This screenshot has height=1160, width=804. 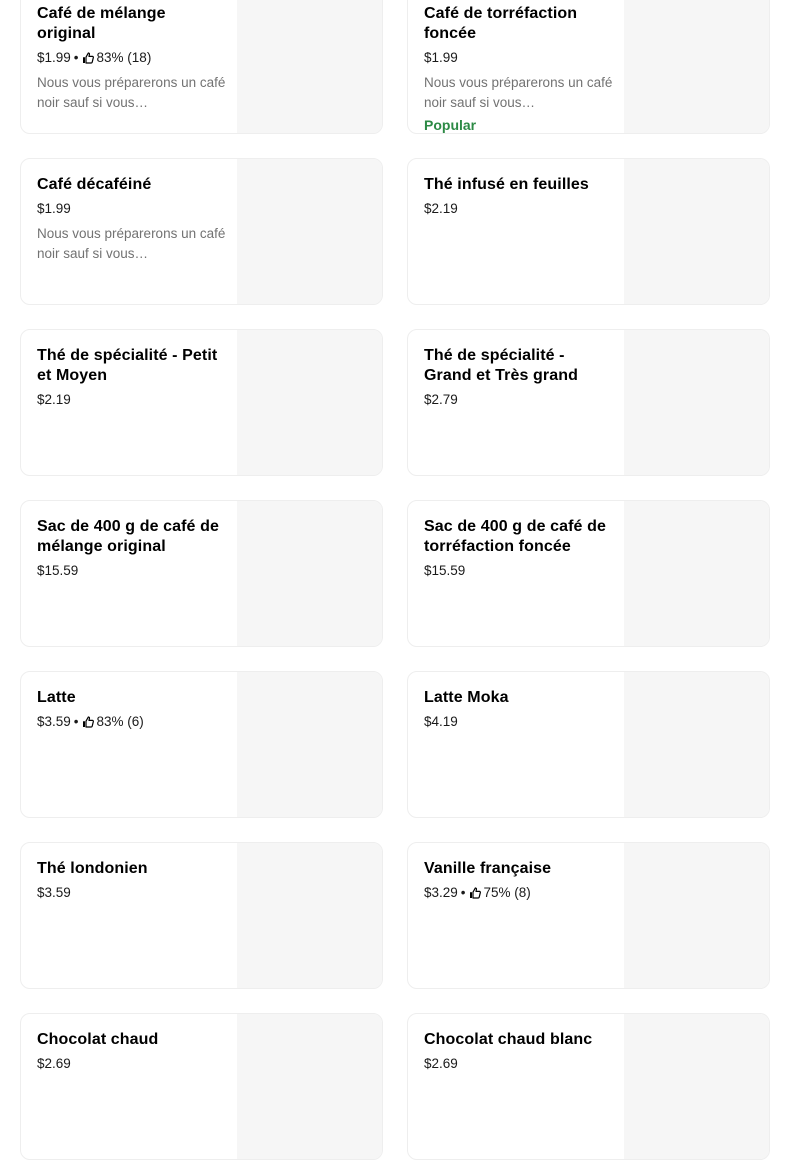 I want to click on menu-item-card: Chocolat chaud $2.69, so click(x=201, y=1086).